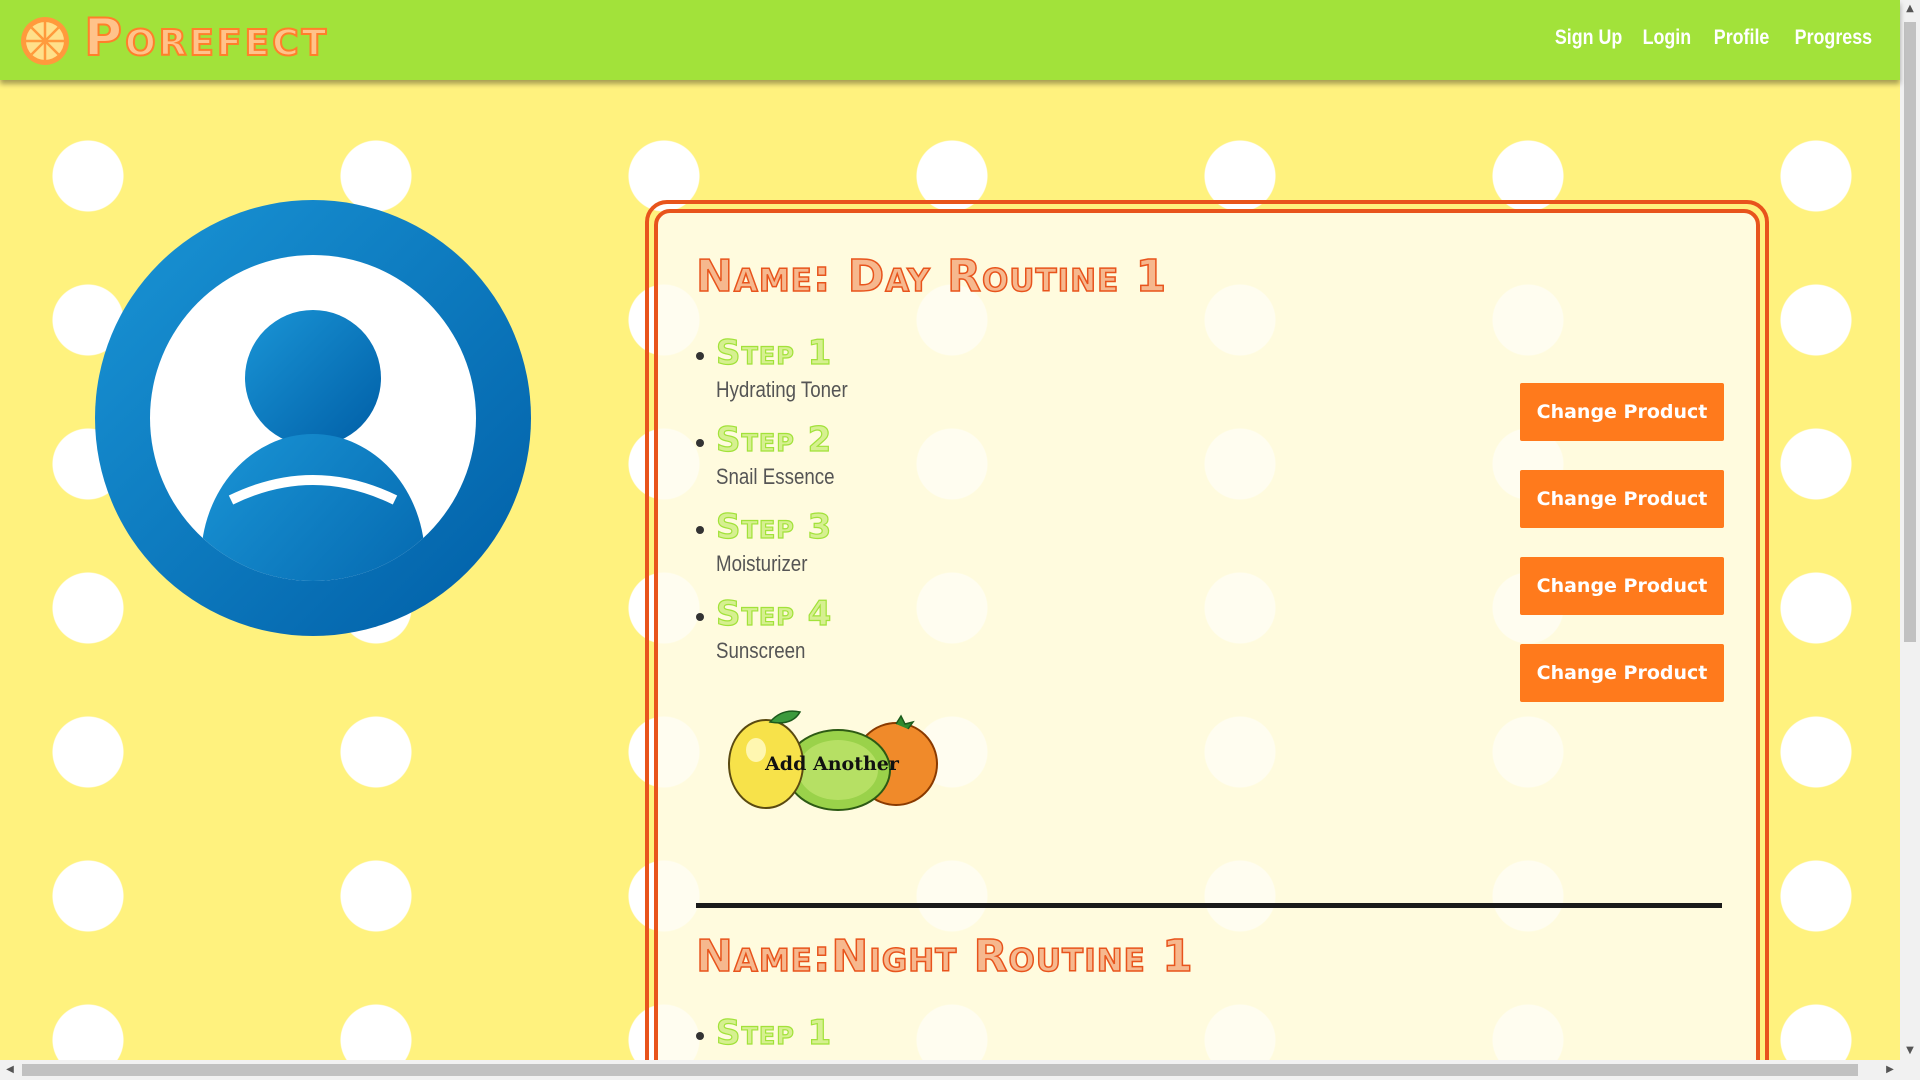 The height and width of the screenshot is (1080, 1920). What do you see at coordinates (940, 1070) in the screenshot?
I see `horizontal-scroll-thumb` at bounding box center [940, 1070].